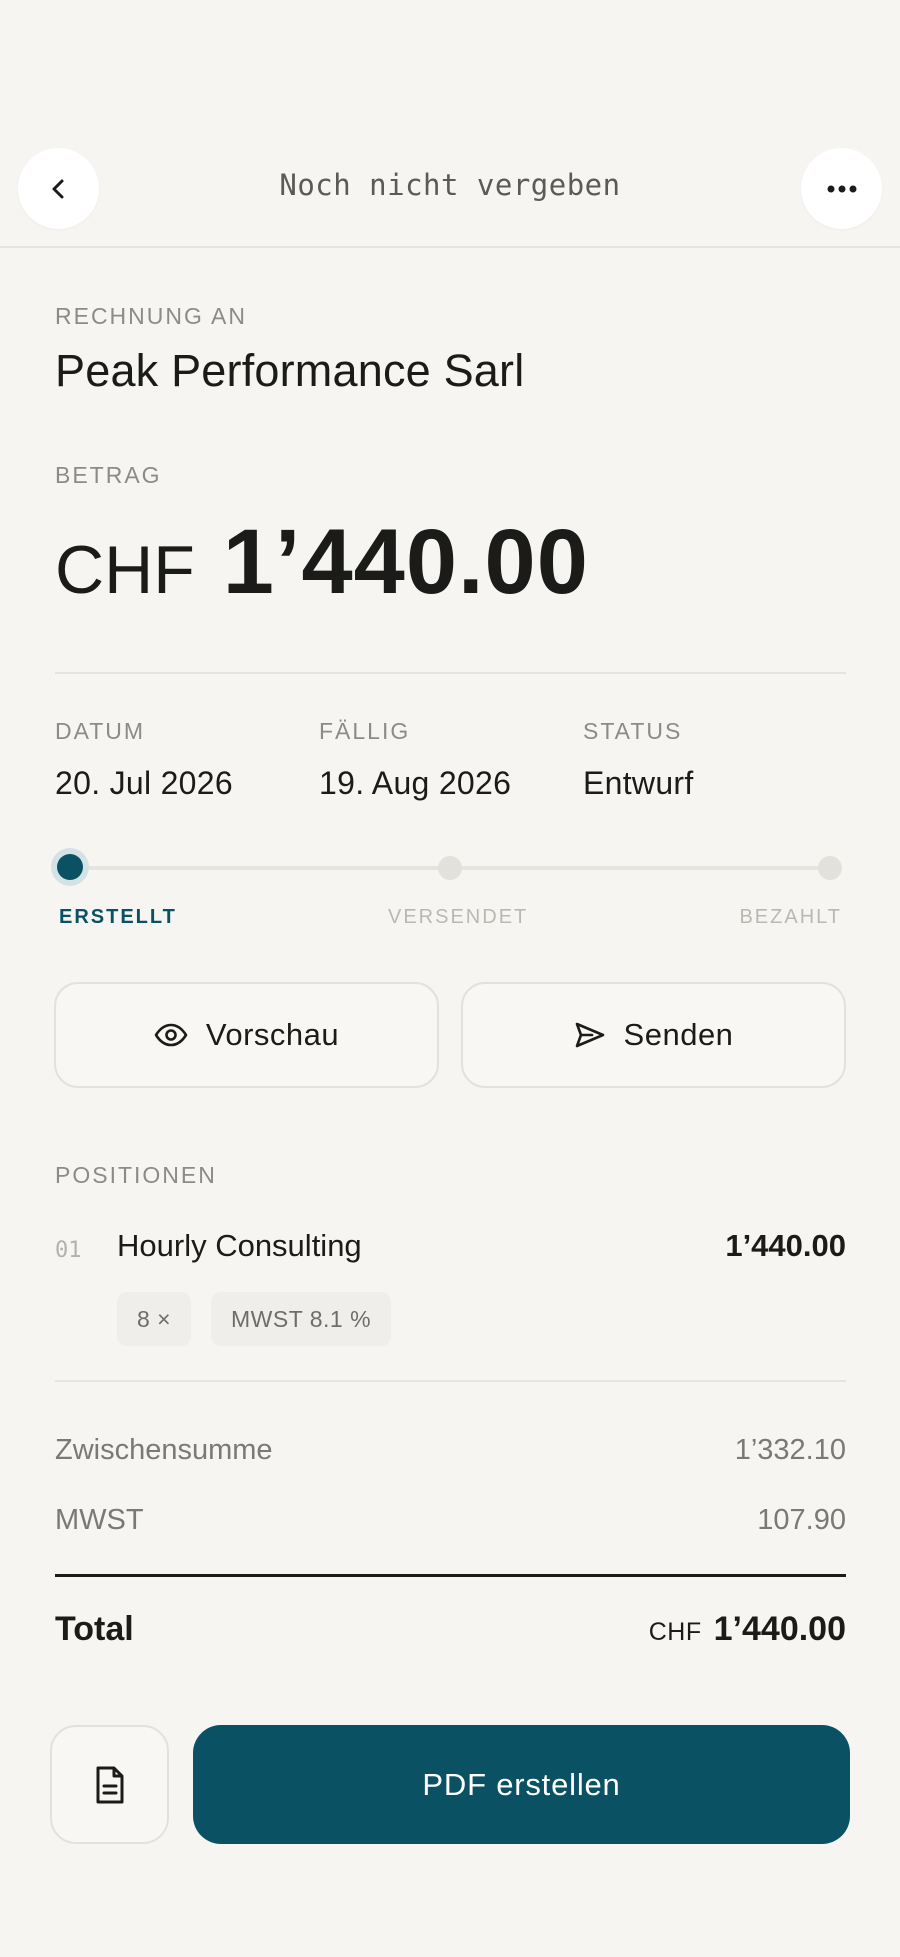 Image resolution: width=900 pixels, height=1957 pixels. What do you see at coordinates (151, 316) in the screenshot?
I see `client-label: RECHNUNG AN` at bounding box center [151, 316].